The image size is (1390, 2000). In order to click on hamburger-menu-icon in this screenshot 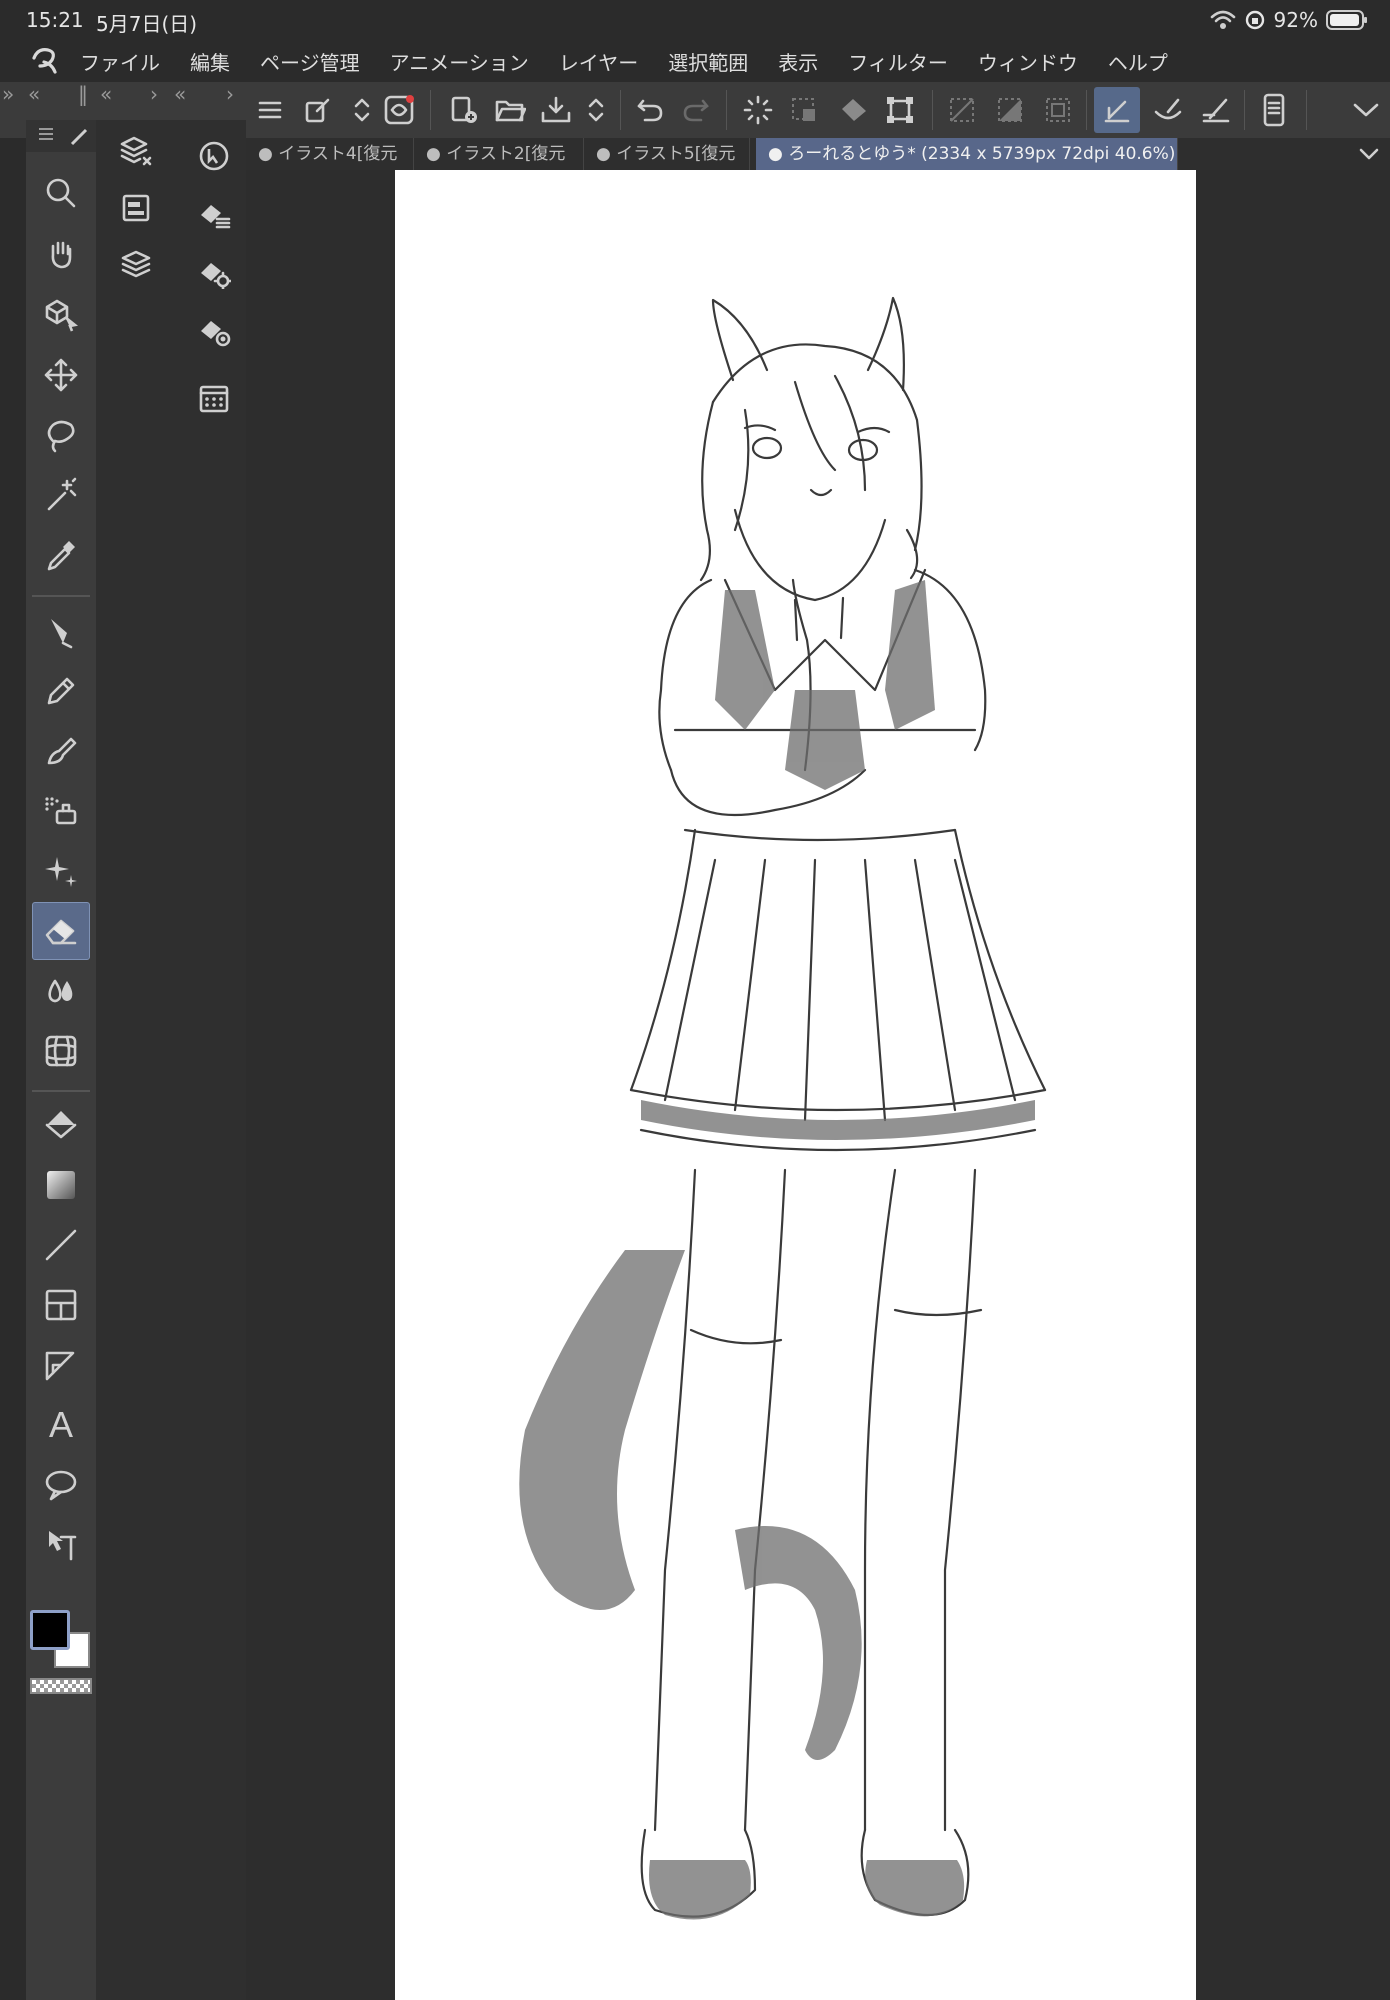, I will do `click(270, 110)`.